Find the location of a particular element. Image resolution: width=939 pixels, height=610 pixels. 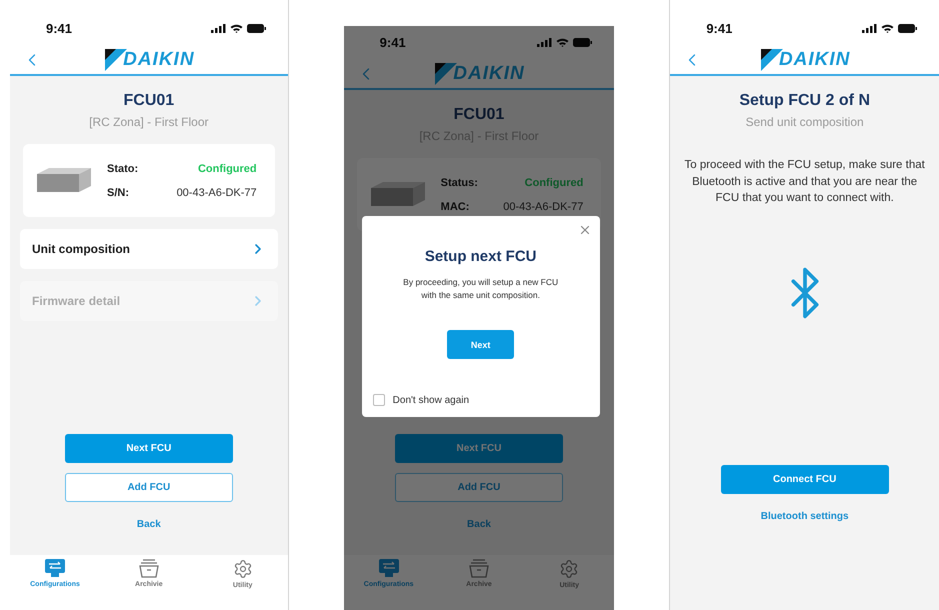

dialog-title: Setup next FCU is located at coordinates (480, 256).